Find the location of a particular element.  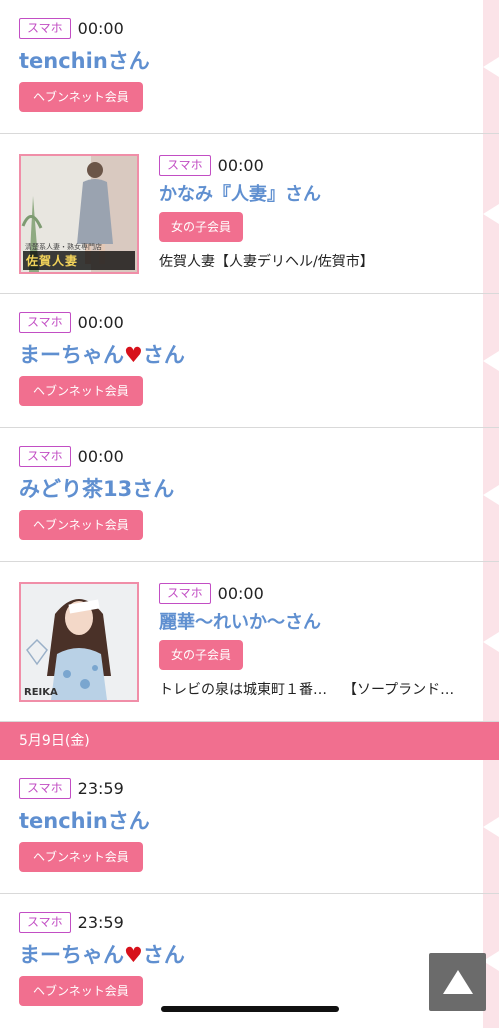

list-item: スマホ 00:00 tenchinさん ヘブンネット会員 is located at coordinates (249, 67).